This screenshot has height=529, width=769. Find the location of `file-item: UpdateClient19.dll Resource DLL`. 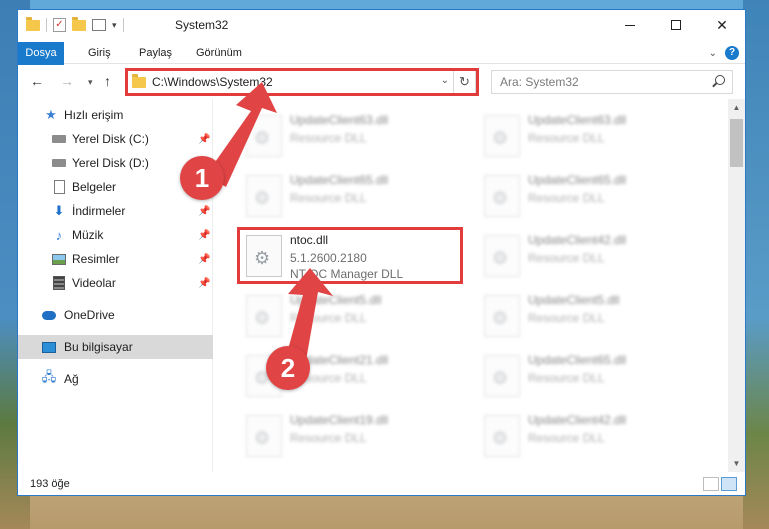

file-item: UpdateClient19.dll Resource DLL is located at coordinates (352, 435).